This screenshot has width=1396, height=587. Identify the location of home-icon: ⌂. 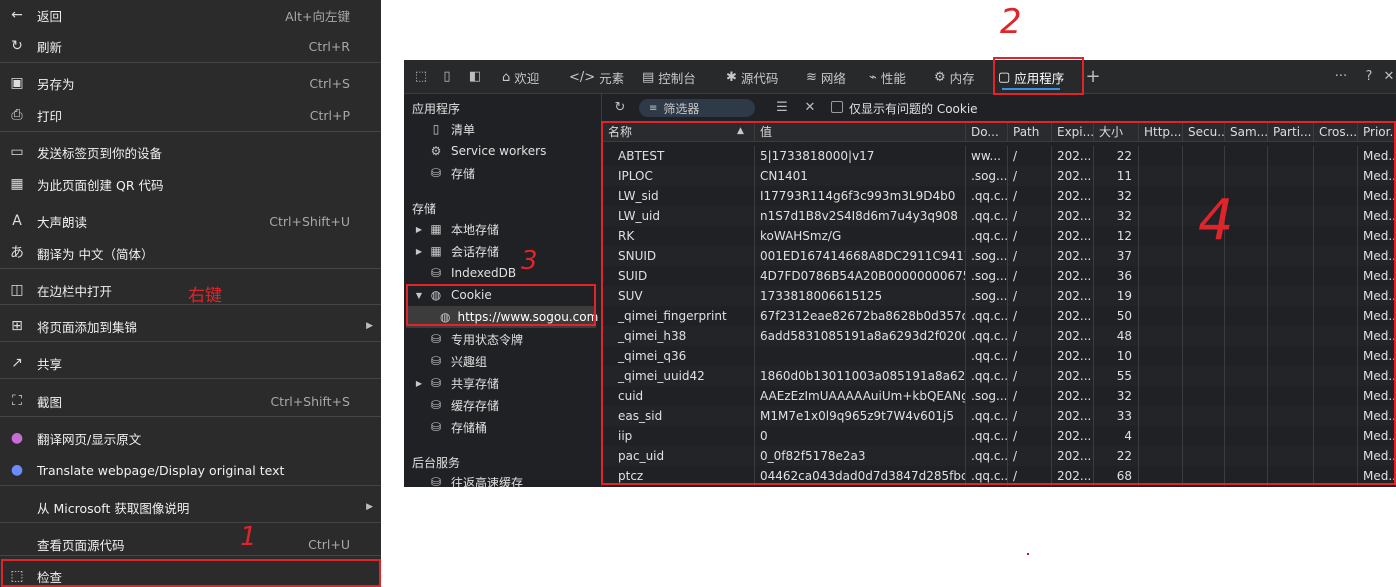
(506, 77).